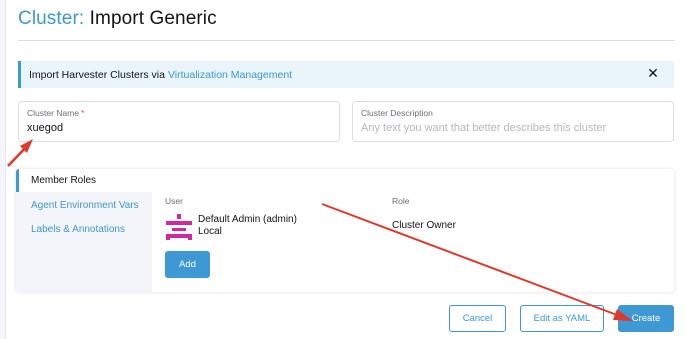 This screenshot has height=339, width=685. What do you see at coordinates (56, 113) in the screenshot?
I see `cluster-name-label: Cluster Name *` at bounding box center [56, 113].